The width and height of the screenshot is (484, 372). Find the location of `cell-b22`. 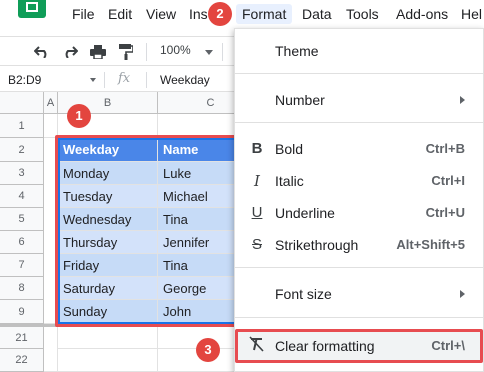

cell-b22 is located at coordinates (108, 360).